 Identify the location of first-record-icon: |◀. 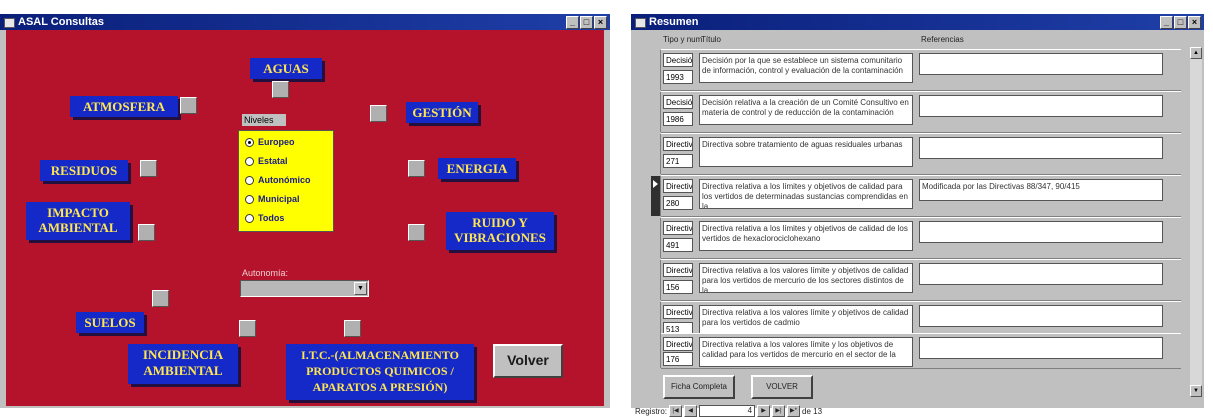
(676, 411).